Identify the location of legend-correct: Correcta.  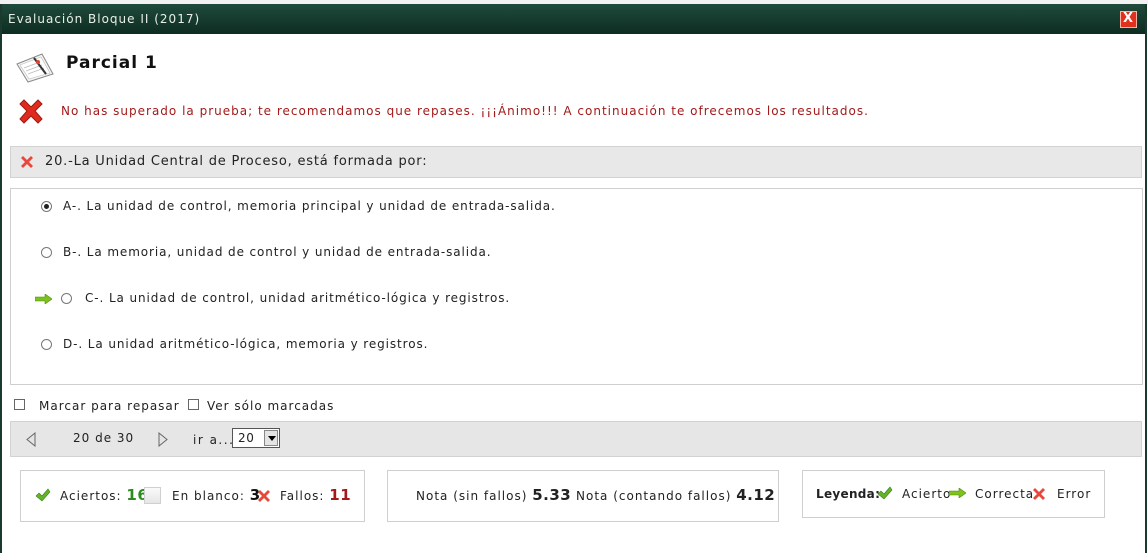
(1005, 494).